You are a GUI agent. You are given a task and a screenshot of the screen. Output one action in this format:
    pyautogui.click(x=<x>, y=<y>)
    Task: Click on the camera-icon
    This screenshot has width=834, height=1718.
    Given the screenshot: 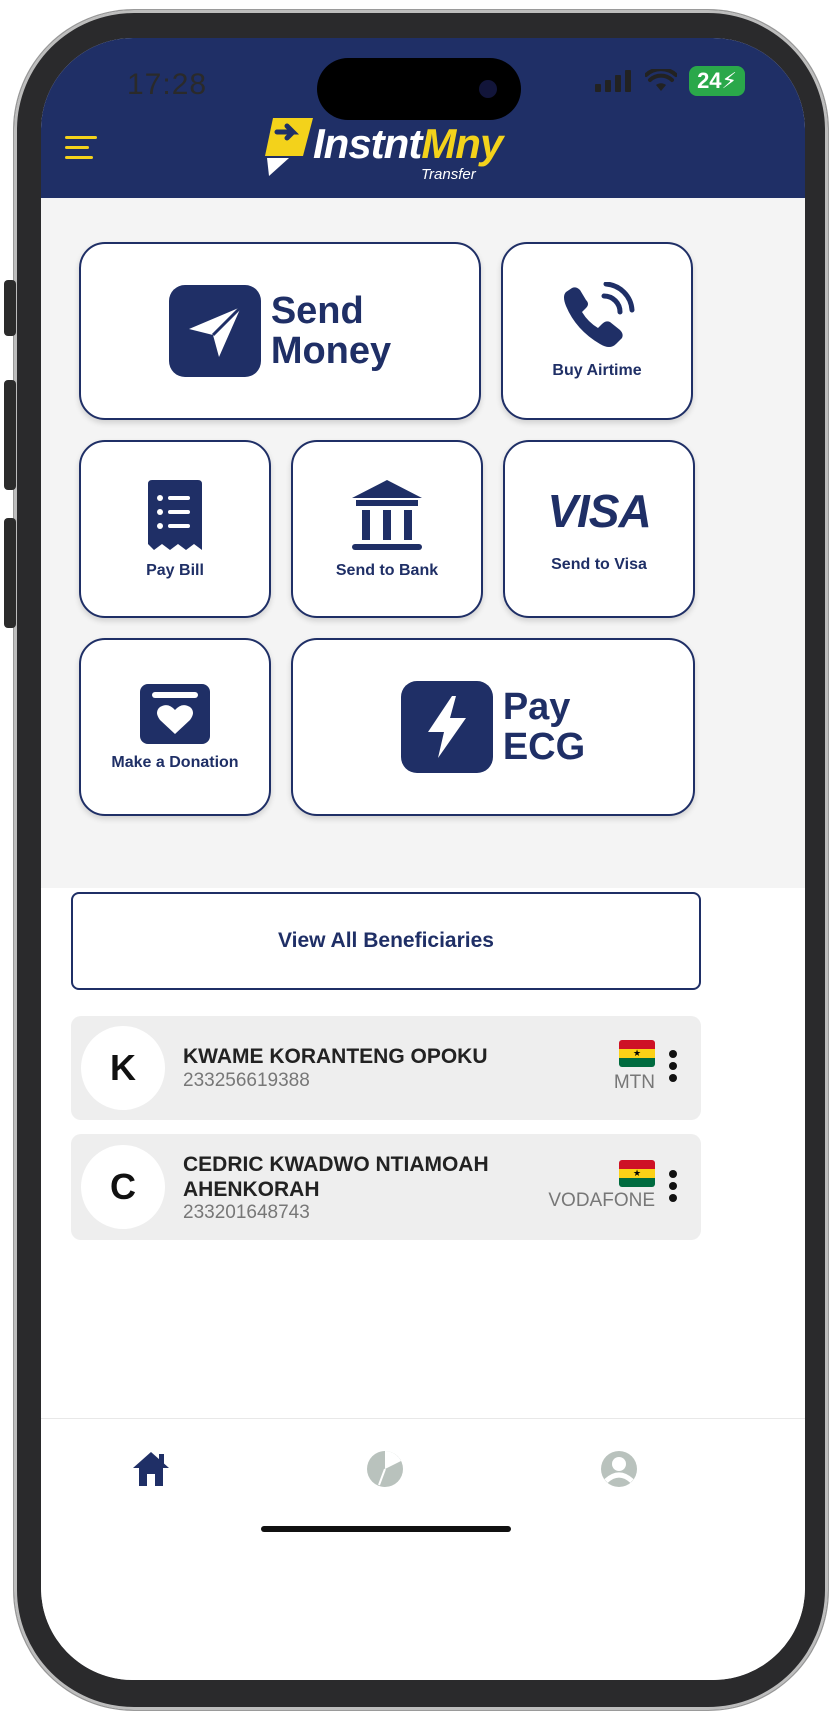 What is the action you would take?
    pyautogui.click(x=488, y=89)
    